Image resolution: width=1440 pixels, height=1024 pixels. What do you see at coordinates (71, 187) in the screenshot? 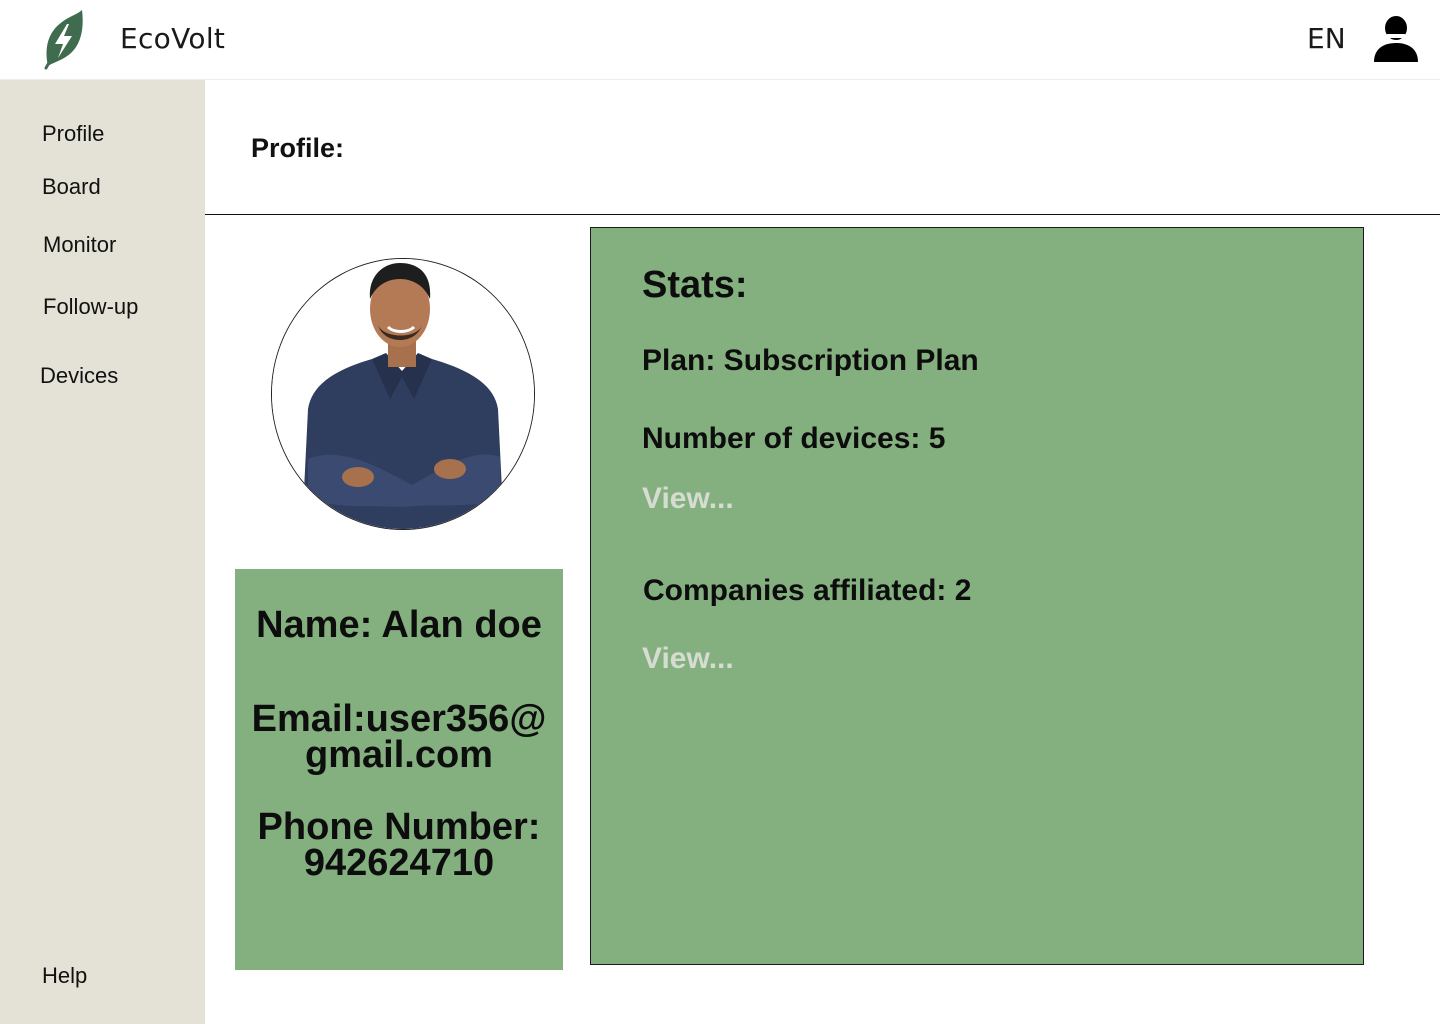
I see `sidebar-item-board: Board` at bounding box center [71, 187].